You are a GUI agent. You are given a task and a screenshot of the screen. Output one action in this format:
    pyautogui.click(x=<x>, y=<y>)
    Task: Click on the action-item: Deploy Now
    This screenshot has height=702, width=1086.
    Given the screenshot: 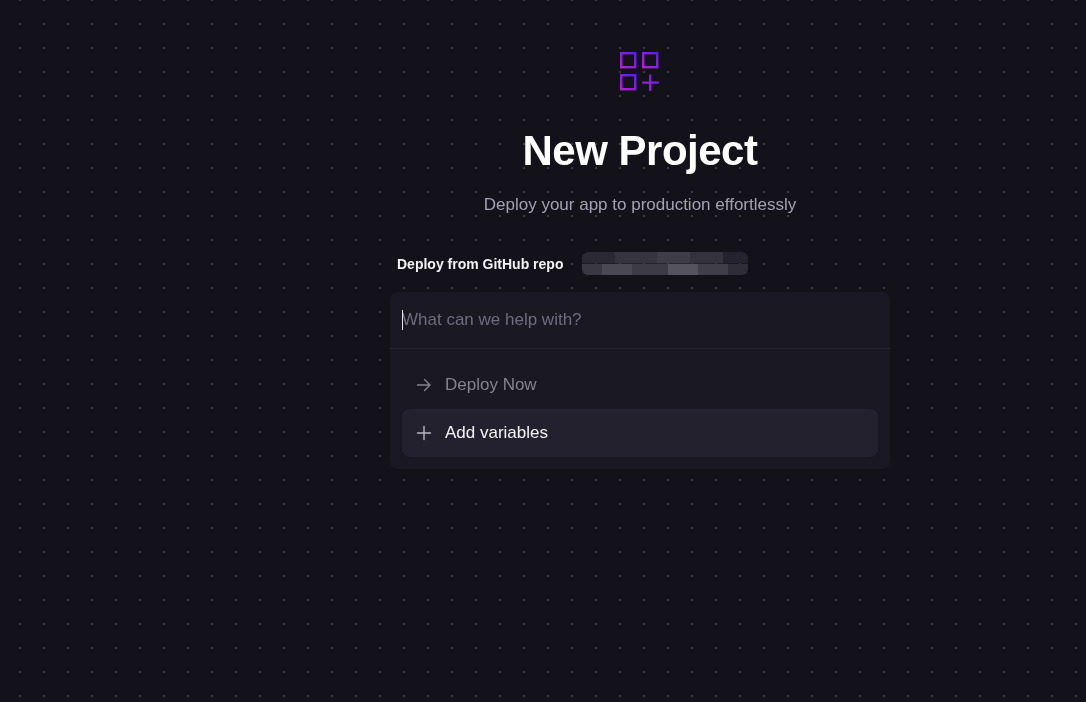 What is the action you would take?
    pyautogui.click(x=640, y=385)
    